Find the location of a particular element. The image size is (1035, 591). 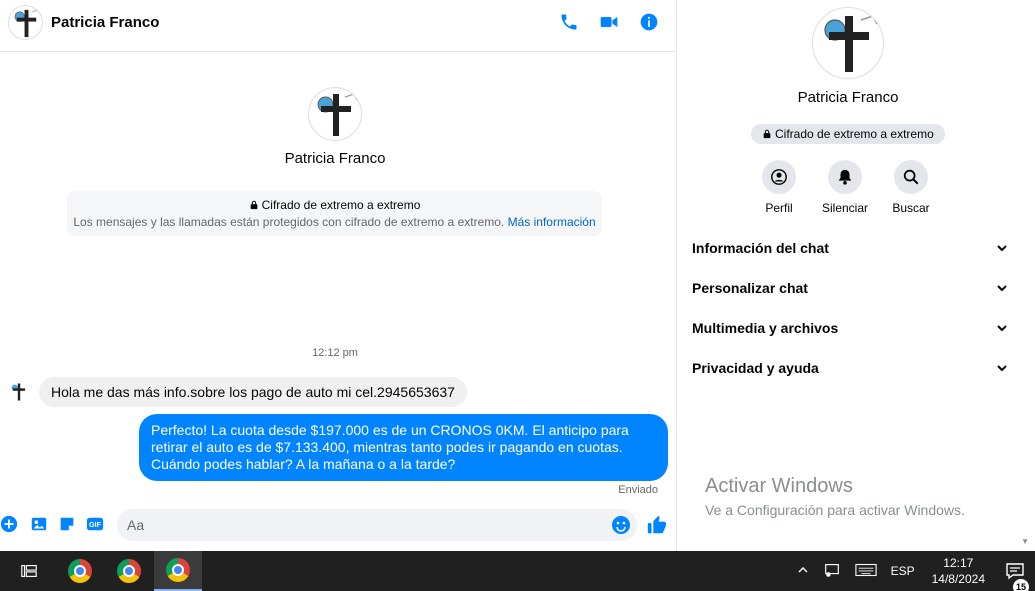

chat-header: Patricia Franco is located at coordinates (338, 26).